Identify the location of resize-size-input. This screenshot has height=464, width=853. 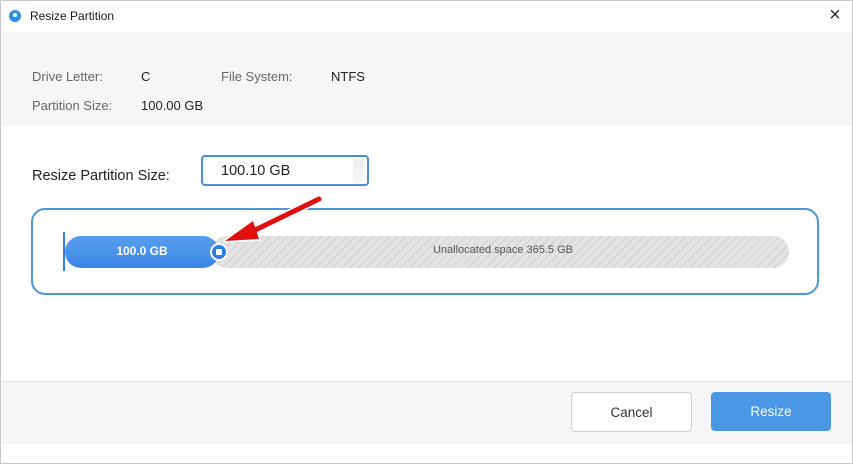
(285, 170).